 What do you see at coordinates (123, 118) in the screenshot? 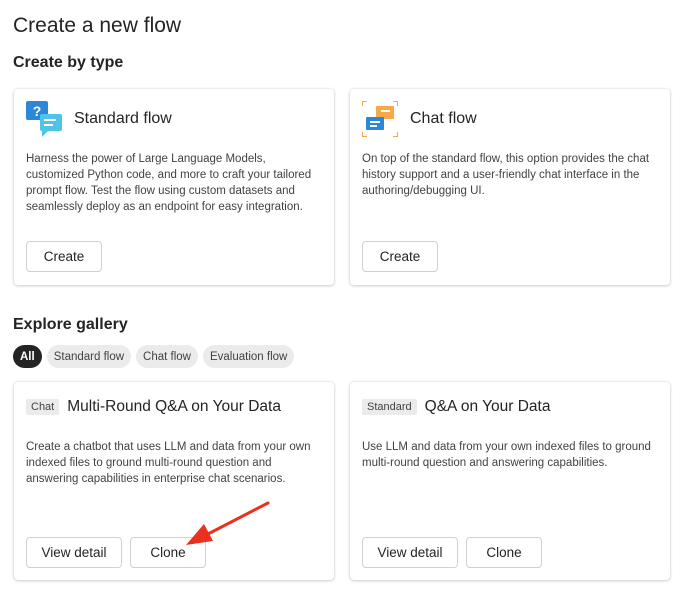
I see `standard-flow-title: Standard flow` at bounding box center [123, 118].